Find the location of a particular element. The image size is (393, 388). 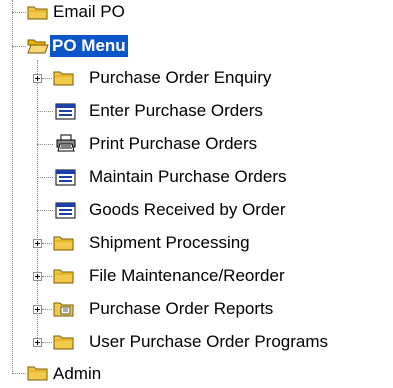

tree-item-label: Admin is located at coordinates (77, 373).